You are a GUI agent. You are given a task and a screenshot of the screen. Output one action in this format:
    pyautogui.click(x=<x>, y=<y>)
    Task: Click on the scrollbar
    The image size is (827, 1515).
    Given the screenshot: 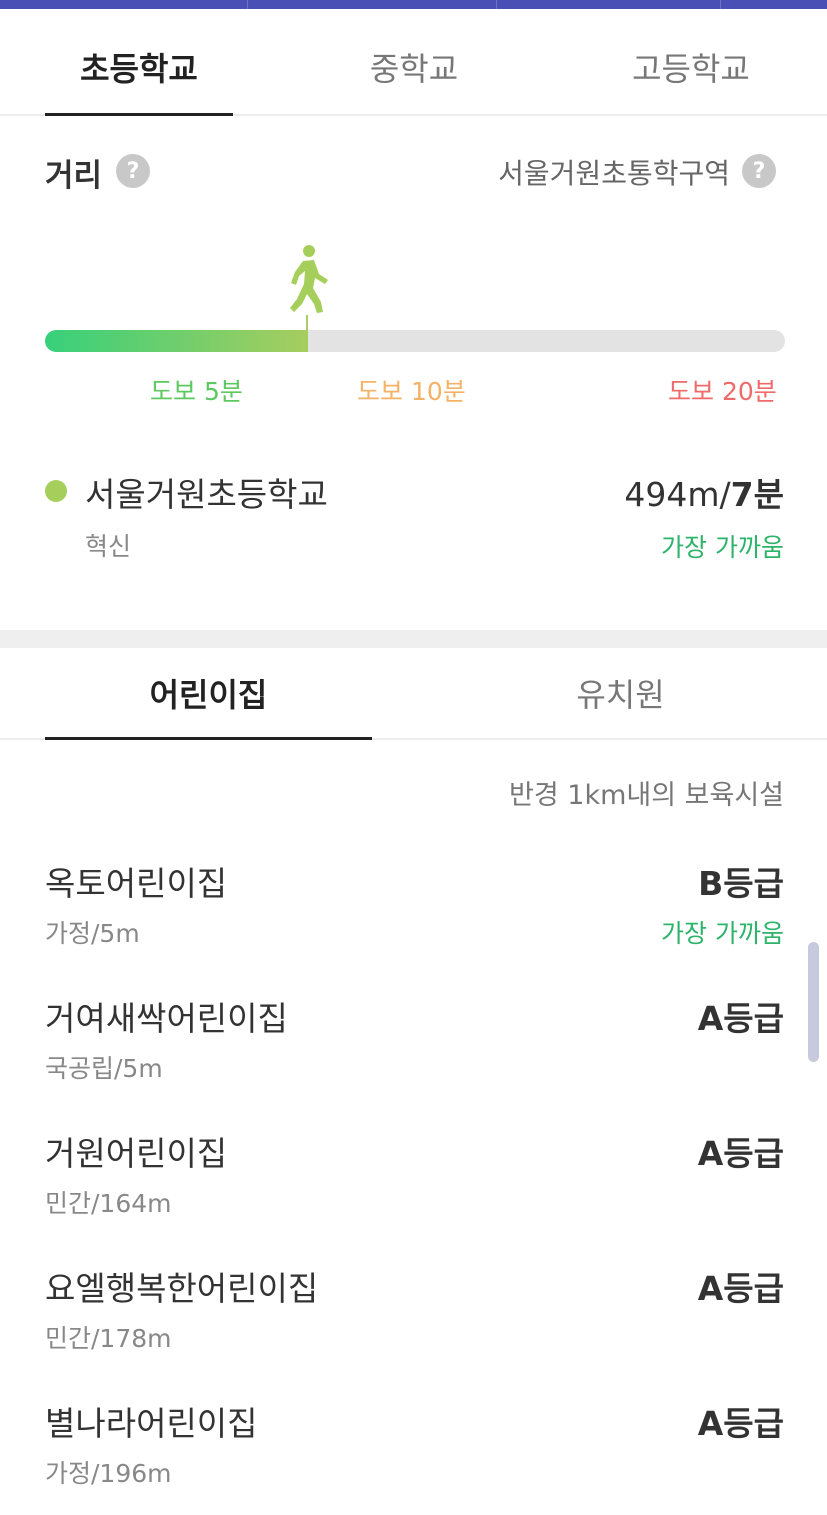 What is the action you would take?
    pyautogui.click(x=813, y=1002)
    